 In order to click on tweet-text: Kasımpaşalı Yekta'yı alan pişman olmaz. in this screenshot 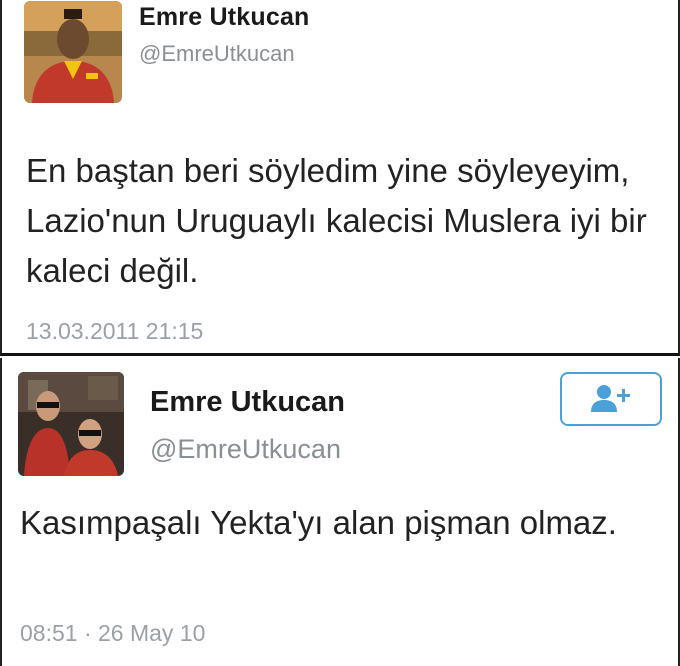, I will do `click(318, 522)`.